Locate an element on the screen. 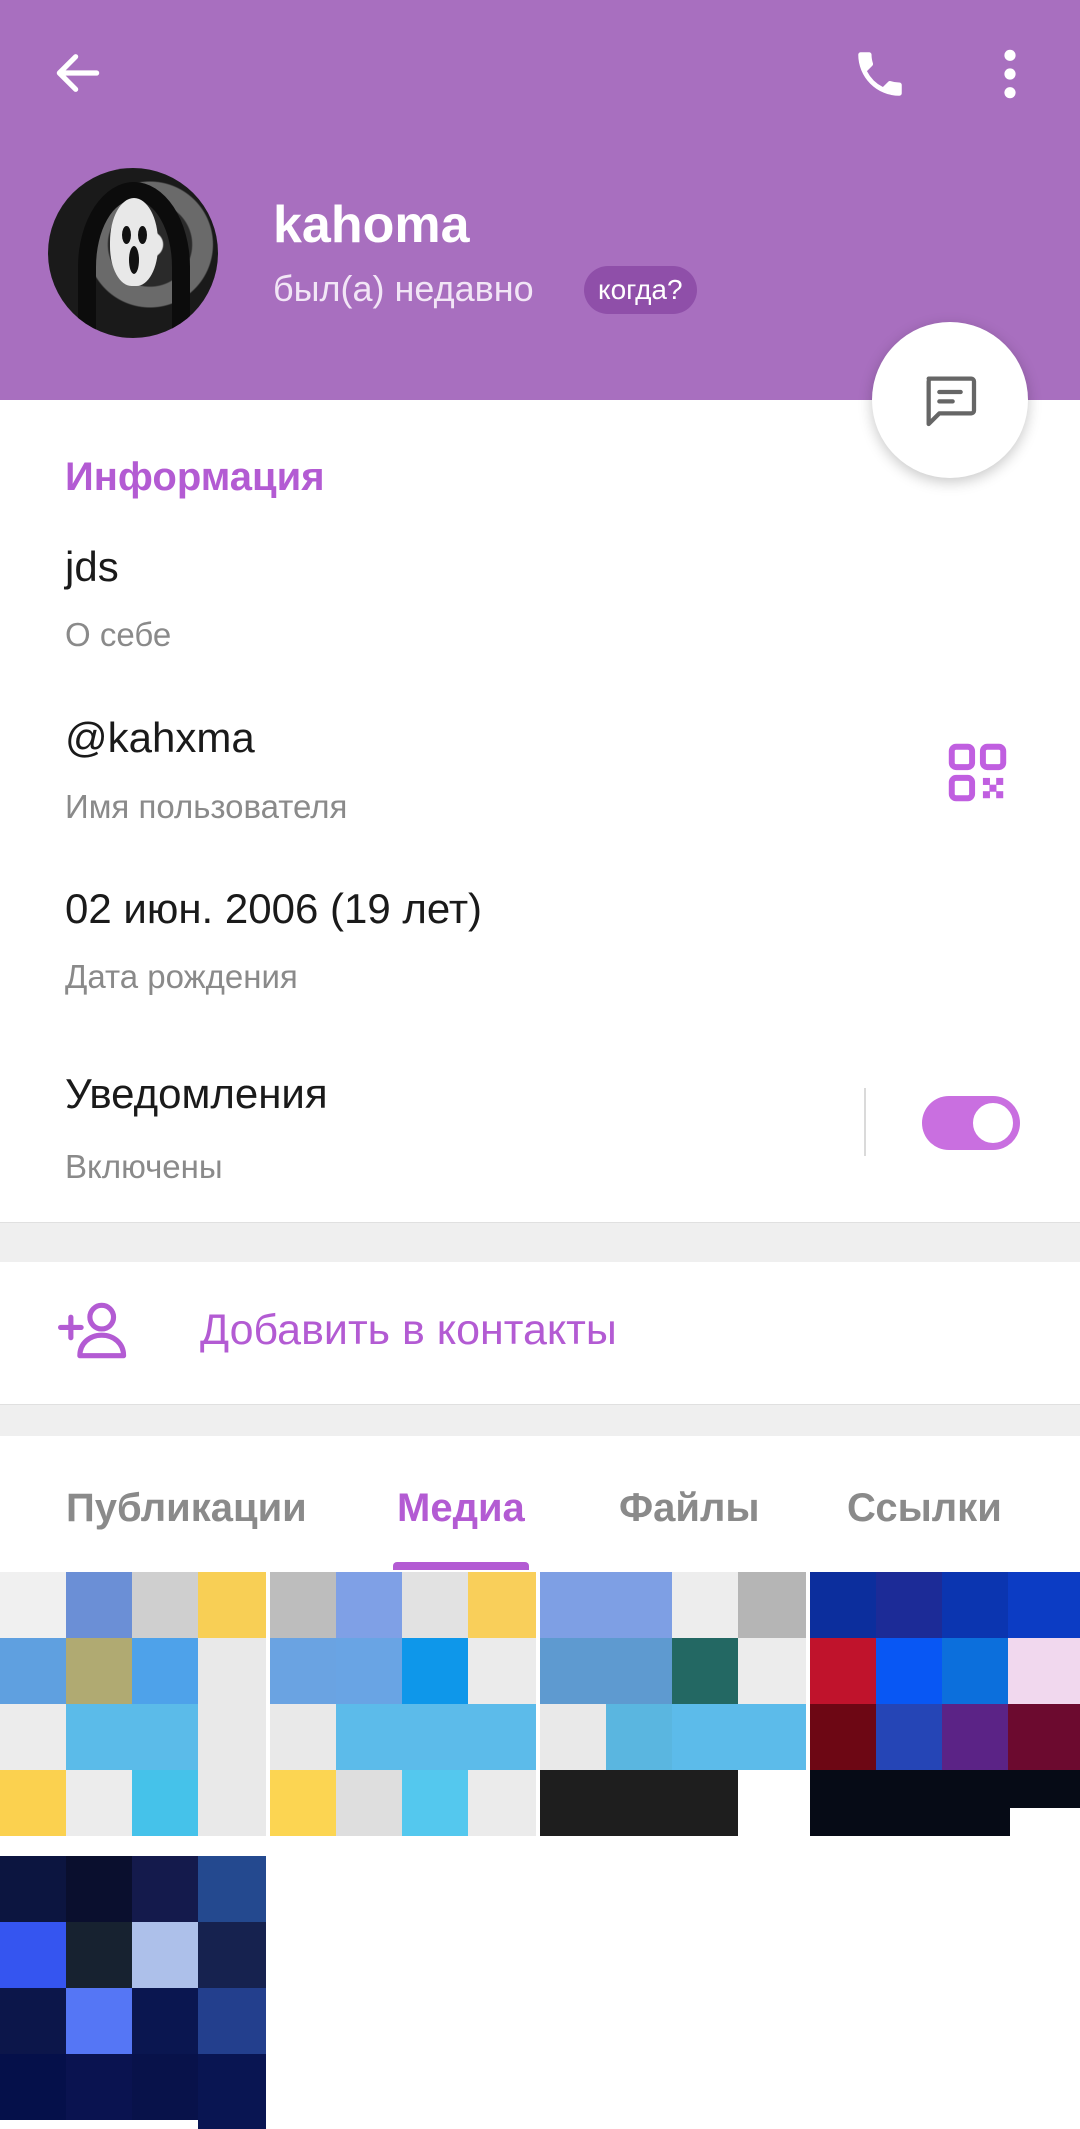  last-seen-status: был(а) недавно is located at coordinates (403, 288).